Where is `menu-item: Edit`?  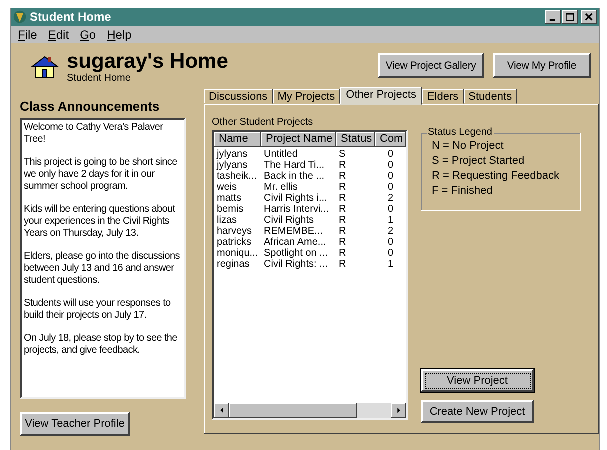
menu-item: Edit is located at coordinates (59, 35).